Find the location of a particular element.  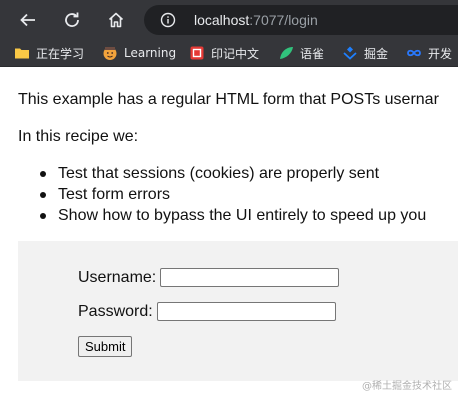

watermark: @稀土掘金技术社区 is located at coordinates (407, 386).